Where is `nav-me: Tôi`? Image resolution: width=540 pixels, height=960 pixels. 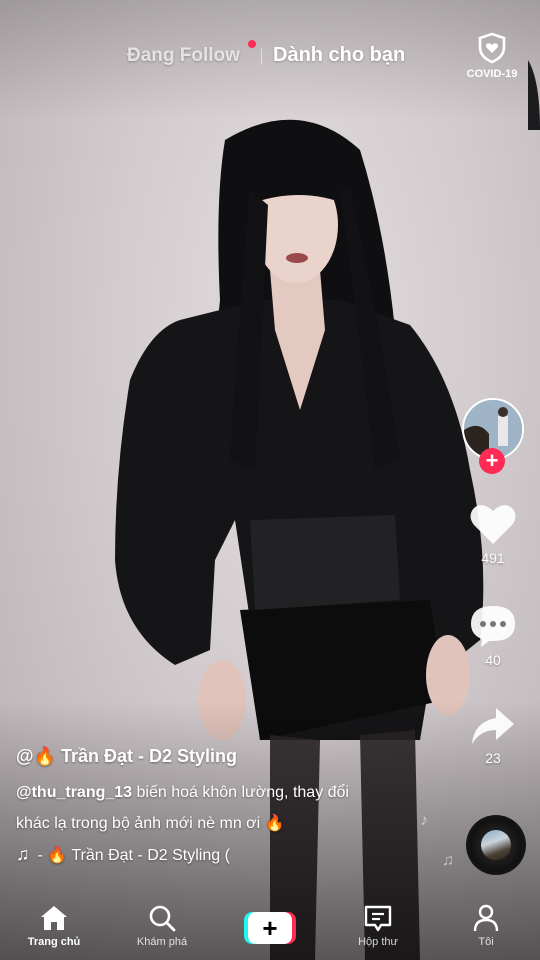 nav-me: Tôi is located at coordinates (486, 929).